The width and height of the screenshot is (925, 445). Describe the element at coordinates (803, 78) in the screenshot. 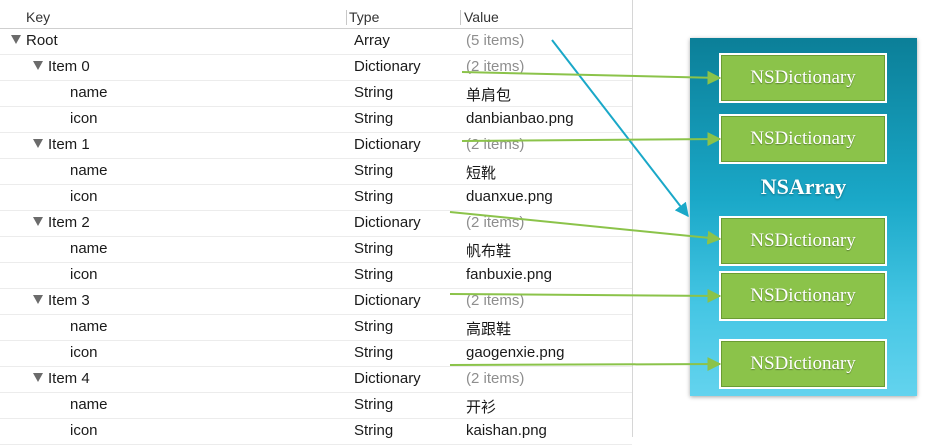

I see `nsdictionary-box-0: NSDictionary` at that location.